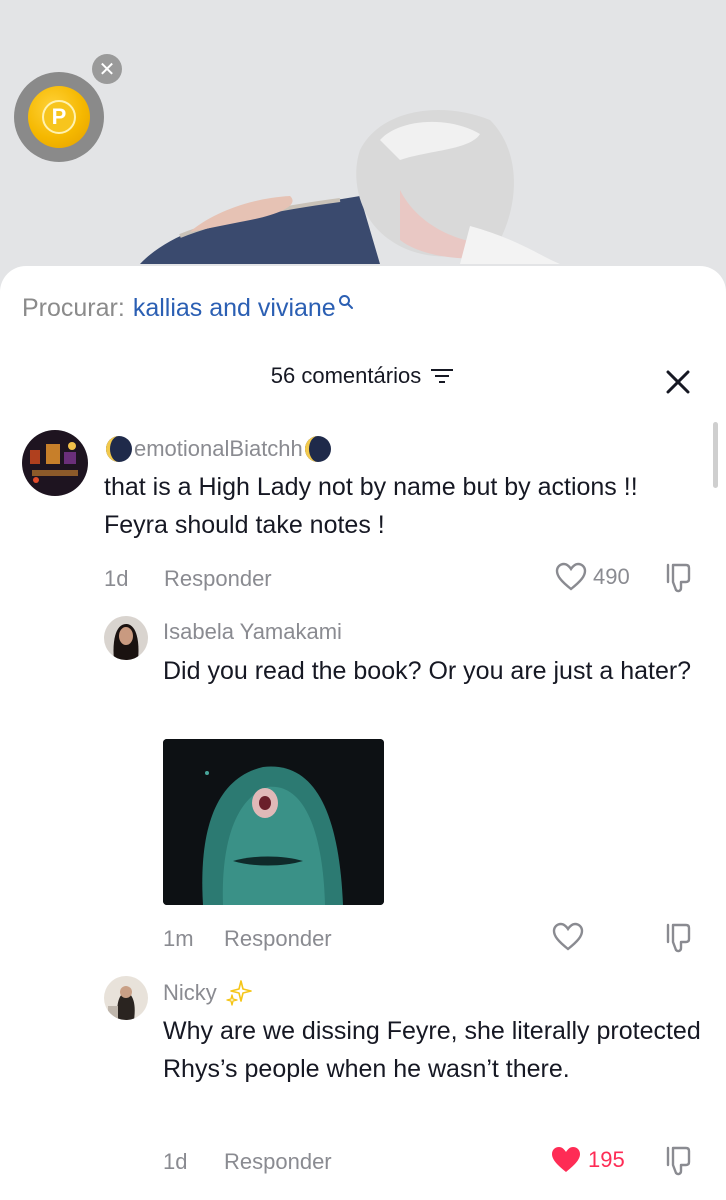 The height and width of the screenshot is (1200, 726). What do you see at coordinates (218, 449) in the screenshot?
I see `comment-username: emotionalBiatchh` at bounding box center [218, 449].